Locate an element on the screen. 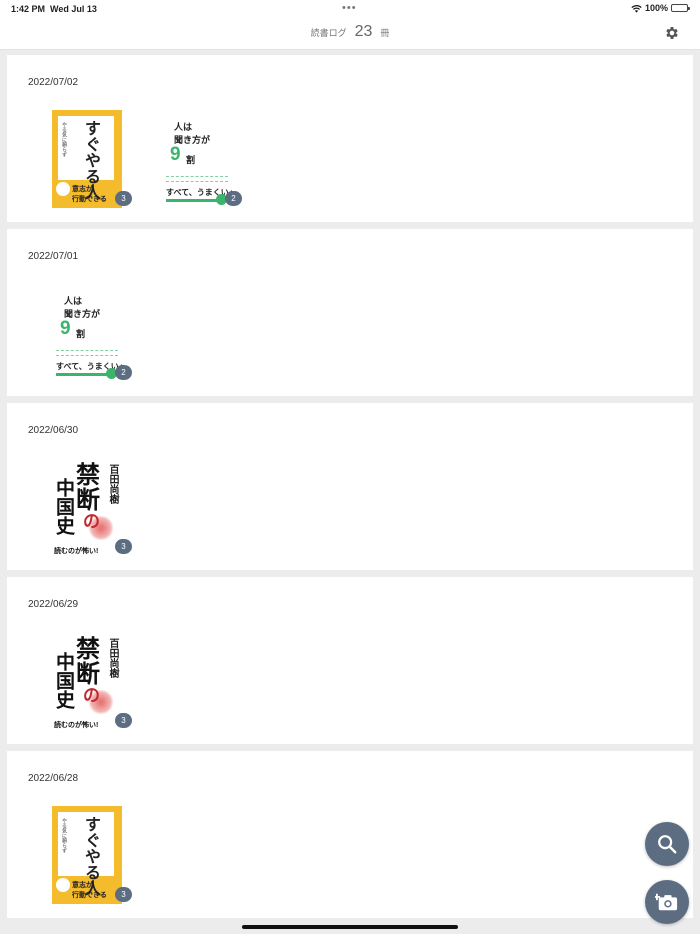  status-bar: 1:42 PM Wed Jul 13 ••• 100% is located at coordinates (350, 9).